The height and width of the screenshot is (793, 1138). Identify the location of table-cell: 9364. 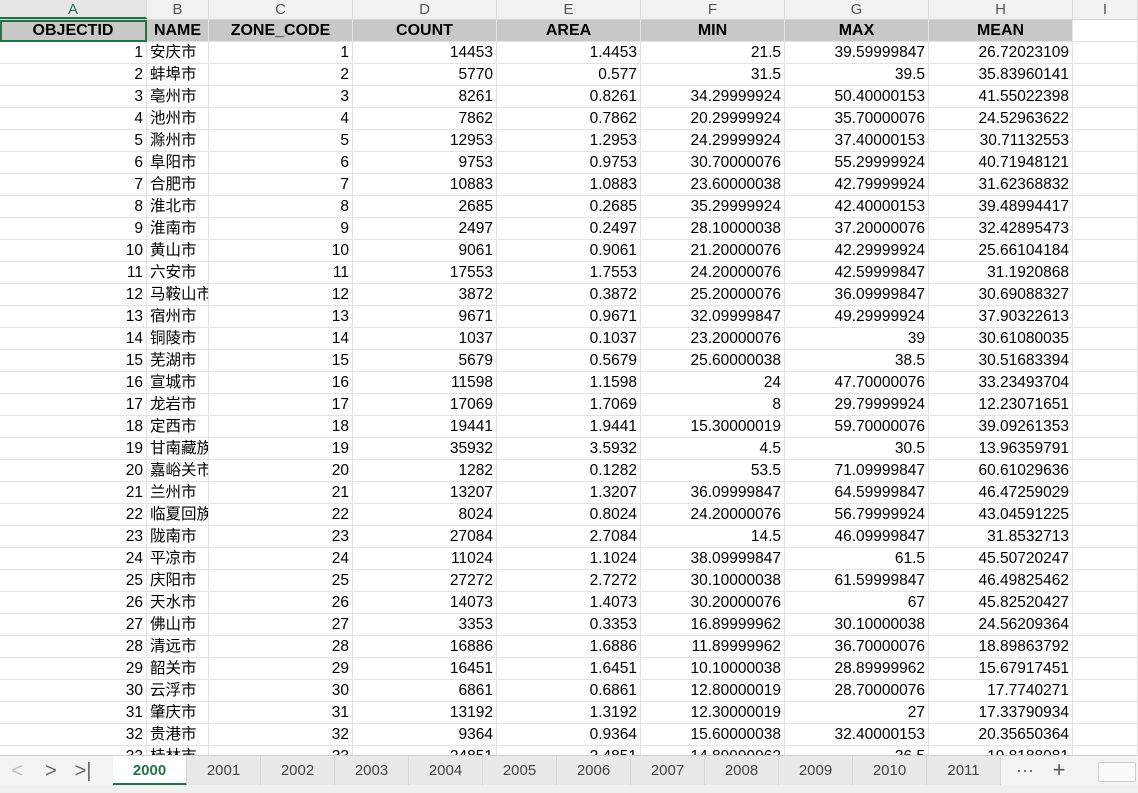
(425, 735).